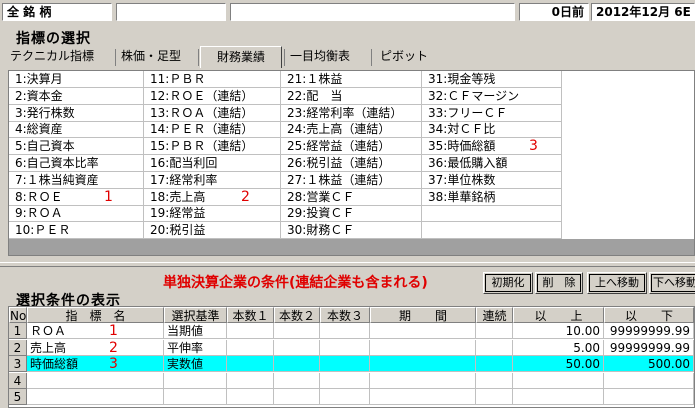  Describe the element at coordinates (508, 283) in the screenshot. I see `init-button: 初期化` at that location.